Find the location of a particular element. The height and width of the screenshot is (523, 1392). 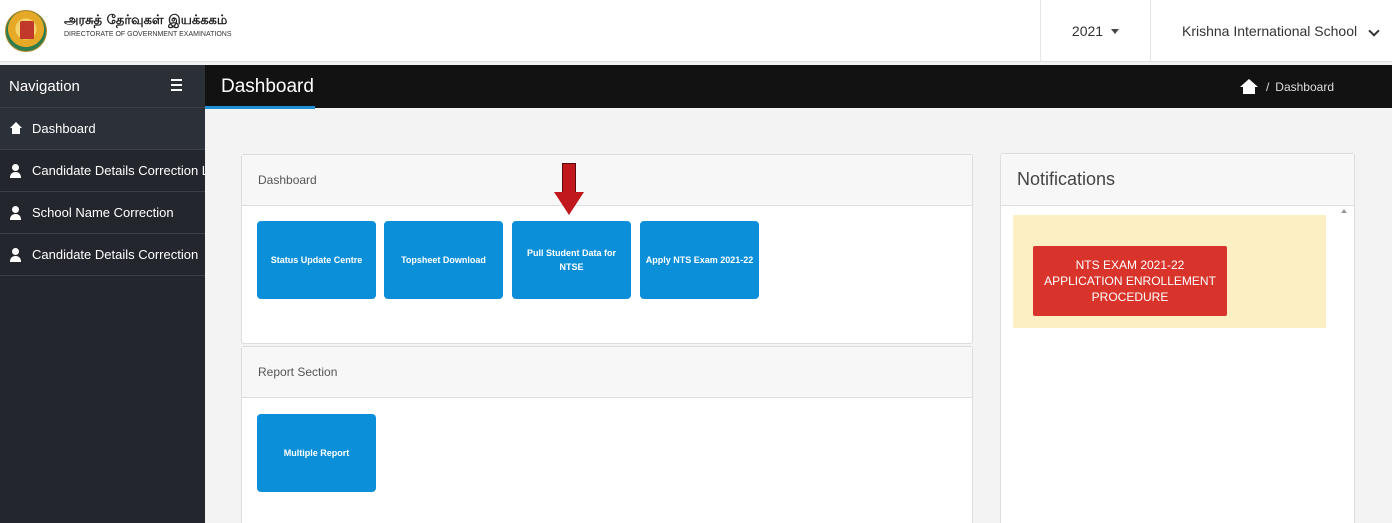

sidebar-item-label: Candidate Details Correction List is located at coordinates (118, 170).